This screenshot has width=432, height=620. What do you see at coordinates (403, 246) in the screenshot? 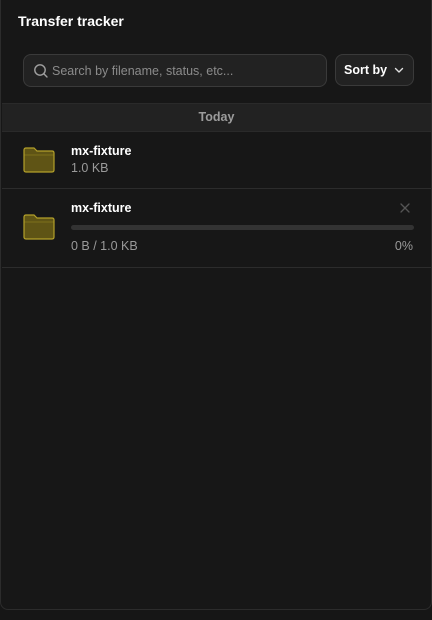
I see `transfer-percent: 0%` at bounding box center [403, 246].